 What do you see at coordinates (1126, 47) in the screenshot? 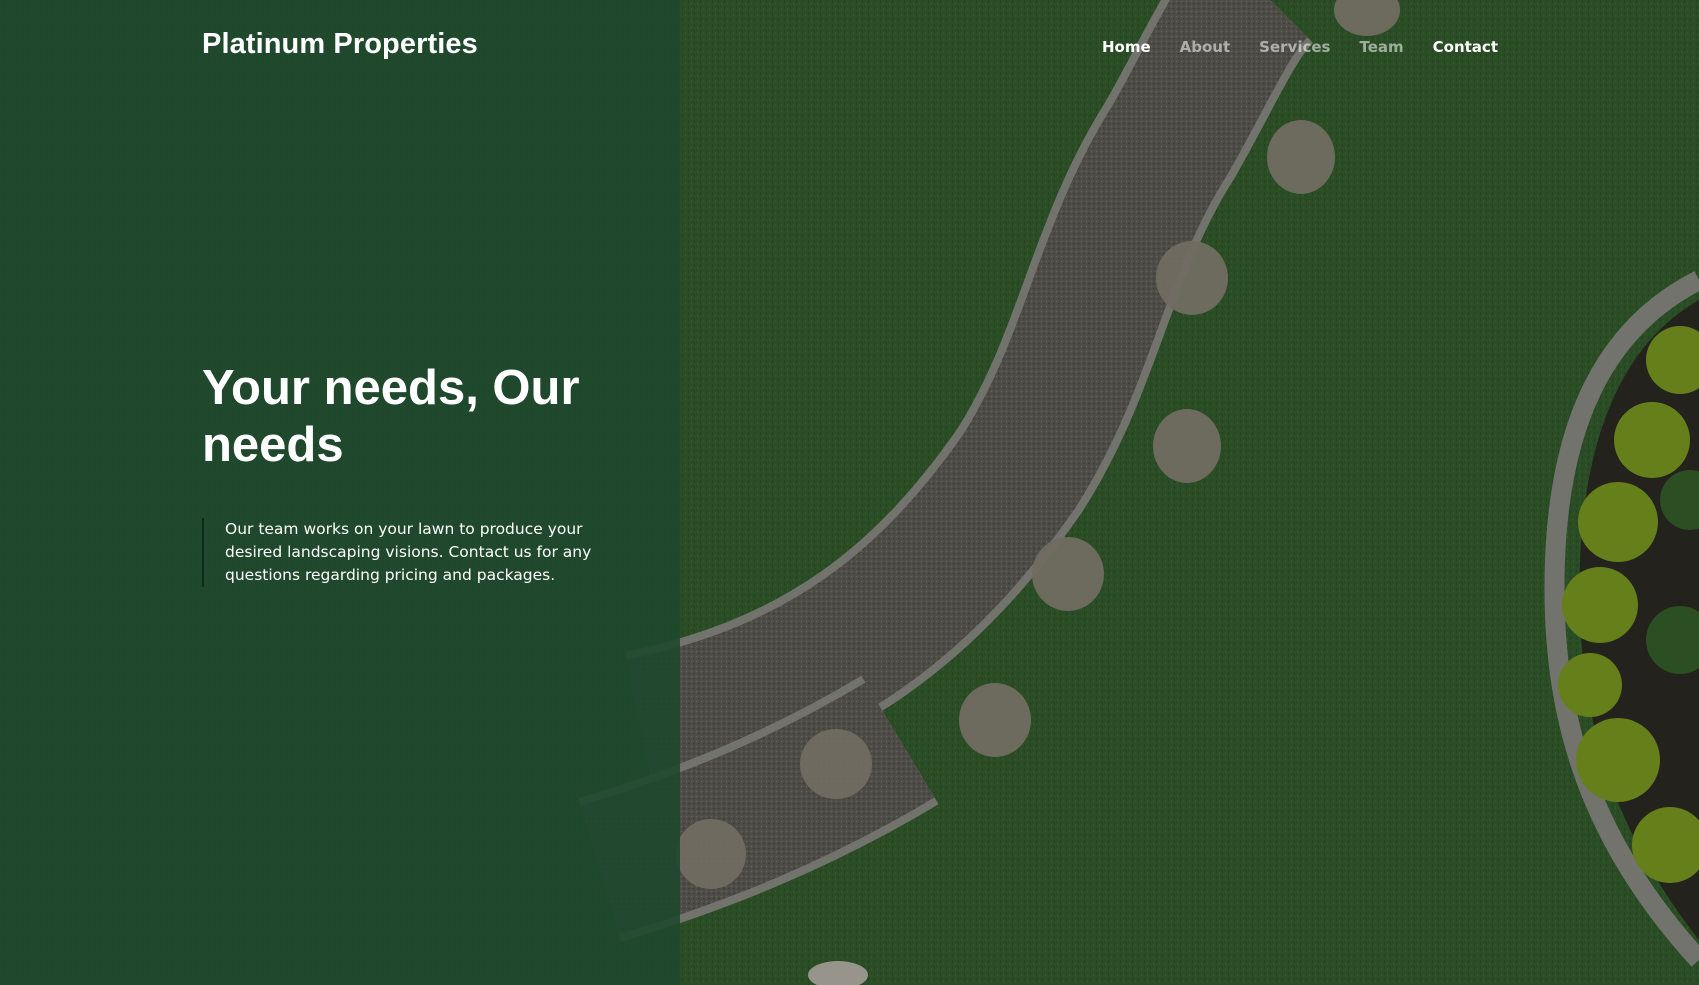
I see `nav-home: Home` at bounding box center [1126, 47].